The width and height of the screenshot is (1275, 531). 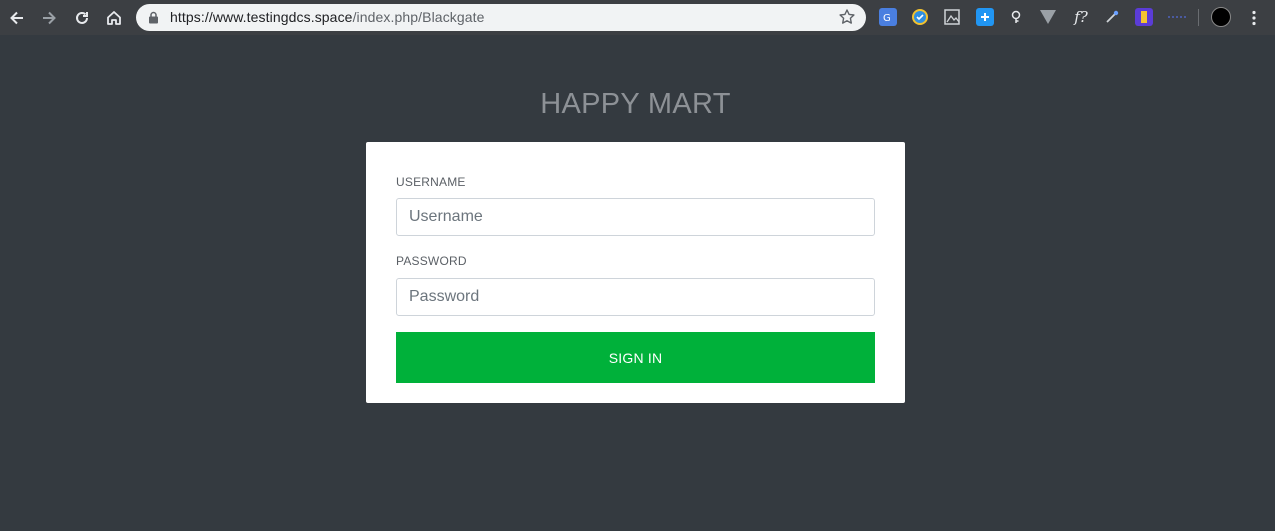 I want to click on check-extension-icon, so click(x=920, y=17).